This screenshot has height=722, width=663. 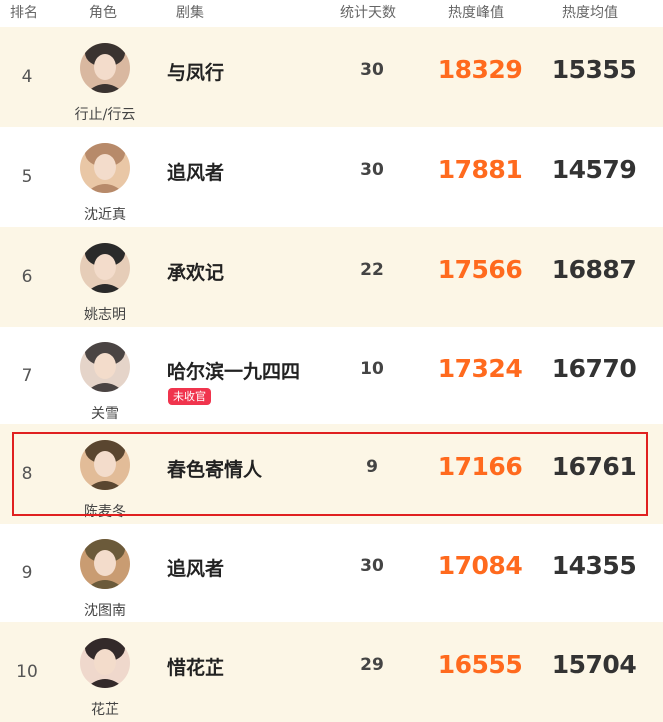 What do you see at coordinates (372, 467) in the screenshot?
I see `stat-days: 9` at bounding box center [372, 467].